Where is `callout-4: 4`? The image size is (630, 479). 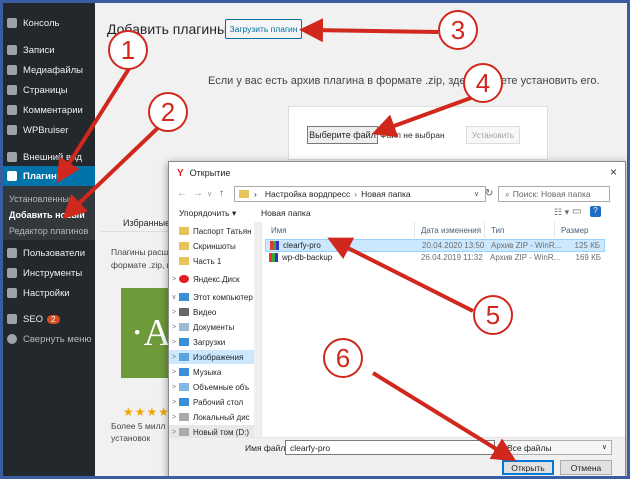 callout-4: 4 is located at coordinates (483, 83).